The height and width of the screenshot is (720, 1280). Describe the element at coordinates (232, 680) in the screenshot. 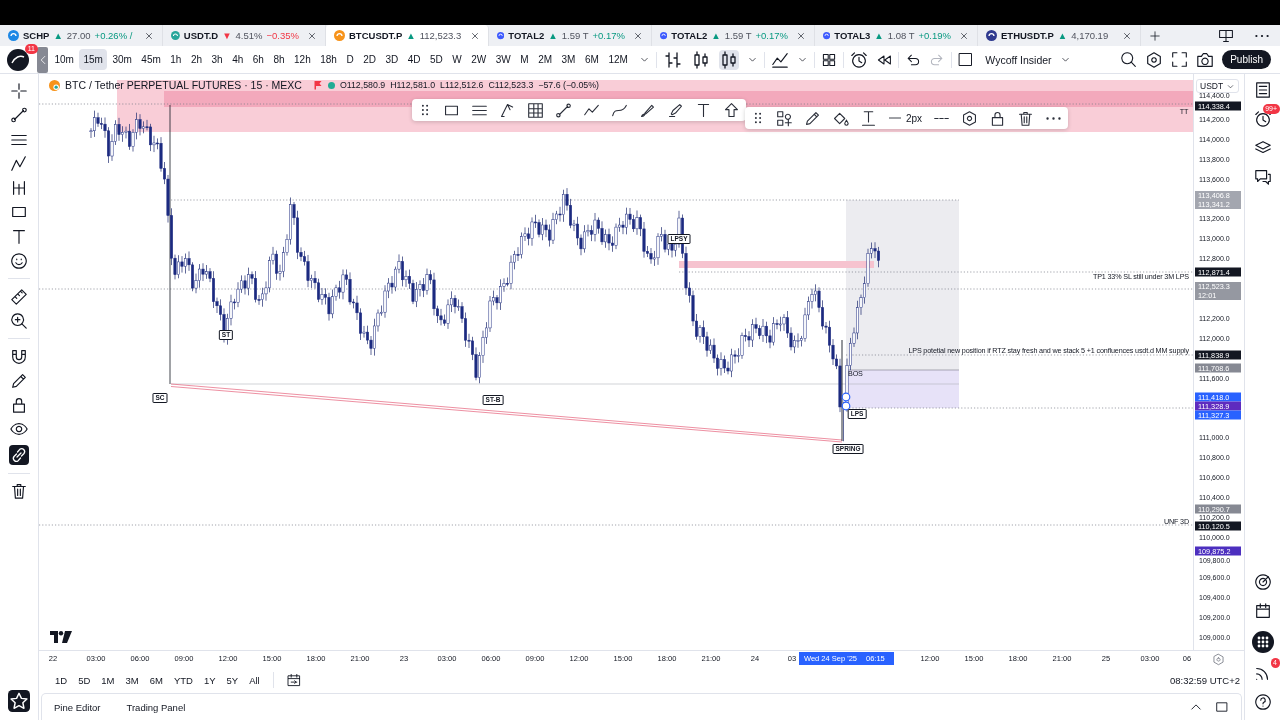

I see `range-button: 5Y` at that location.